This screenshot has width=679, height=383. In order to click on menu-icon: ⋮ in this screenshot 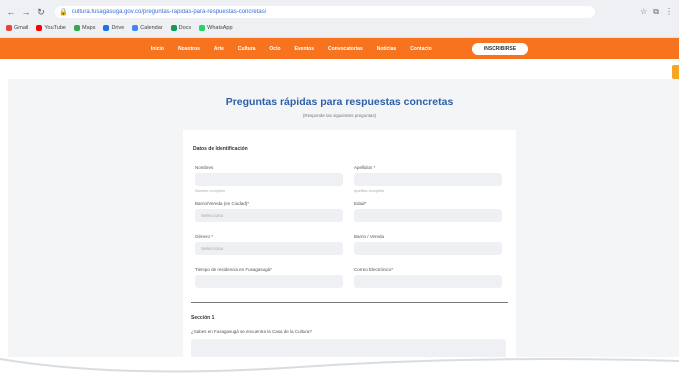, I will do `click(669, 12)`.